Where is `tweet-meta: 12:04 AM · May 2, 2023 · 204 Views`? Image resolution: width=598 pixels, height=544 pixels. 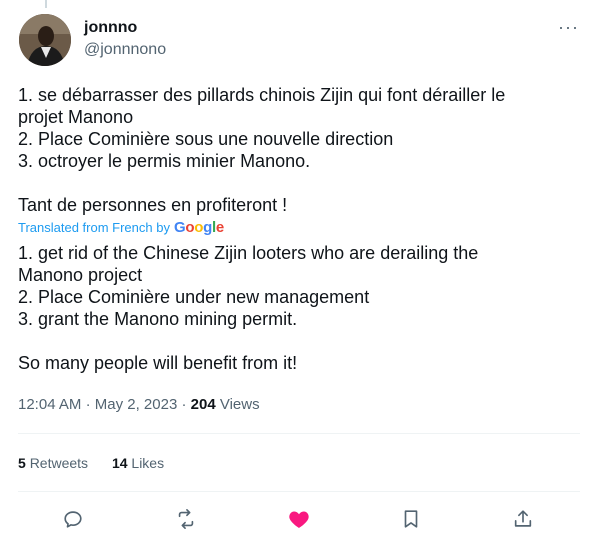 tweet-meta: 12:04 AM · May 2, 2023 · 204 Views is located at coordinates (139, 405).